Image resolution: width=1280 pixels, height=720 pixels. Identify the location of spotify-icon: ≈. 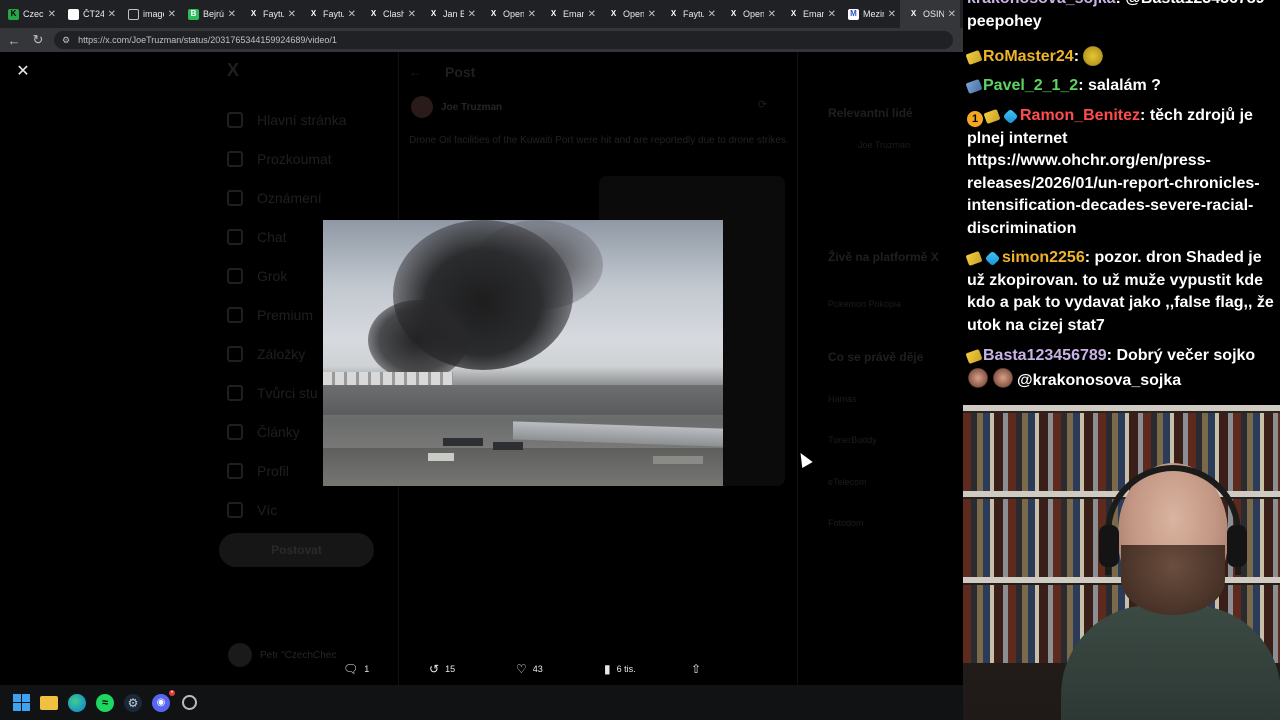
(105, 702).